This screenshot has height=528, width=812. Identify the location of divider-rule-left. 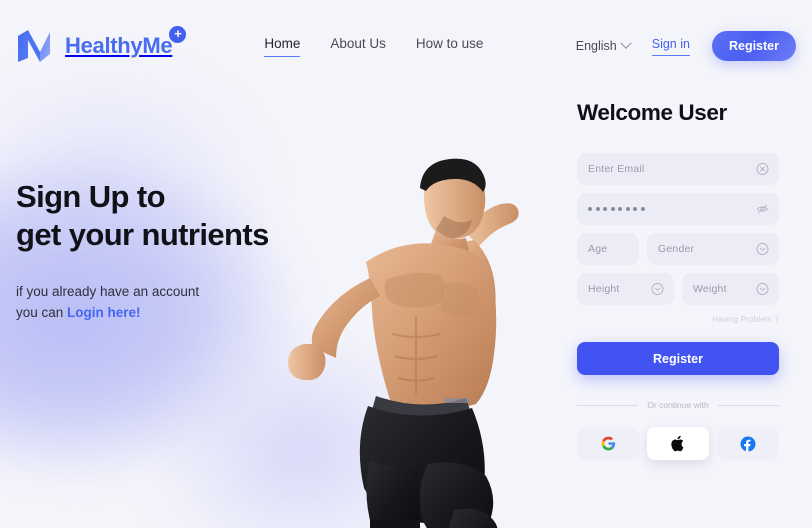
(608, 405).